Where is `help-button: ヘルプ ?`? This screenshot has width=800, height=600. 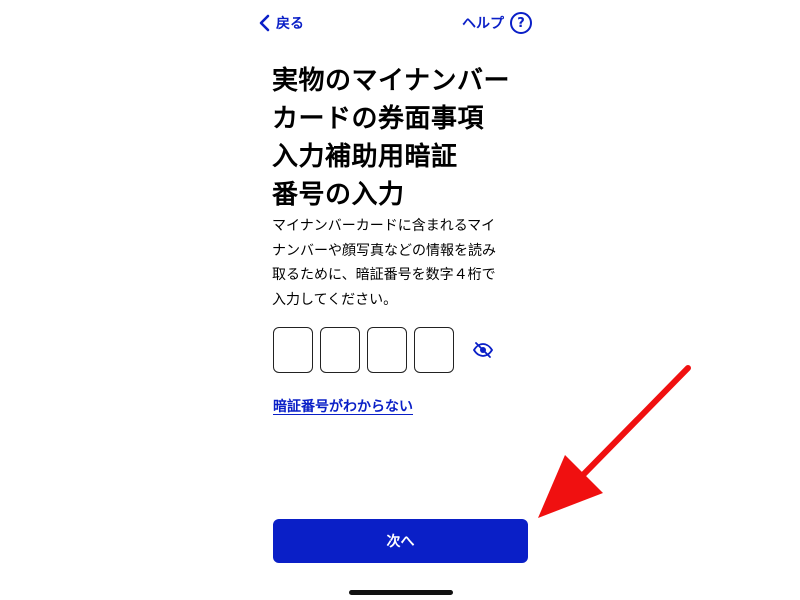 help-button: ヘルプ ? is located at coordinates (497, 23).